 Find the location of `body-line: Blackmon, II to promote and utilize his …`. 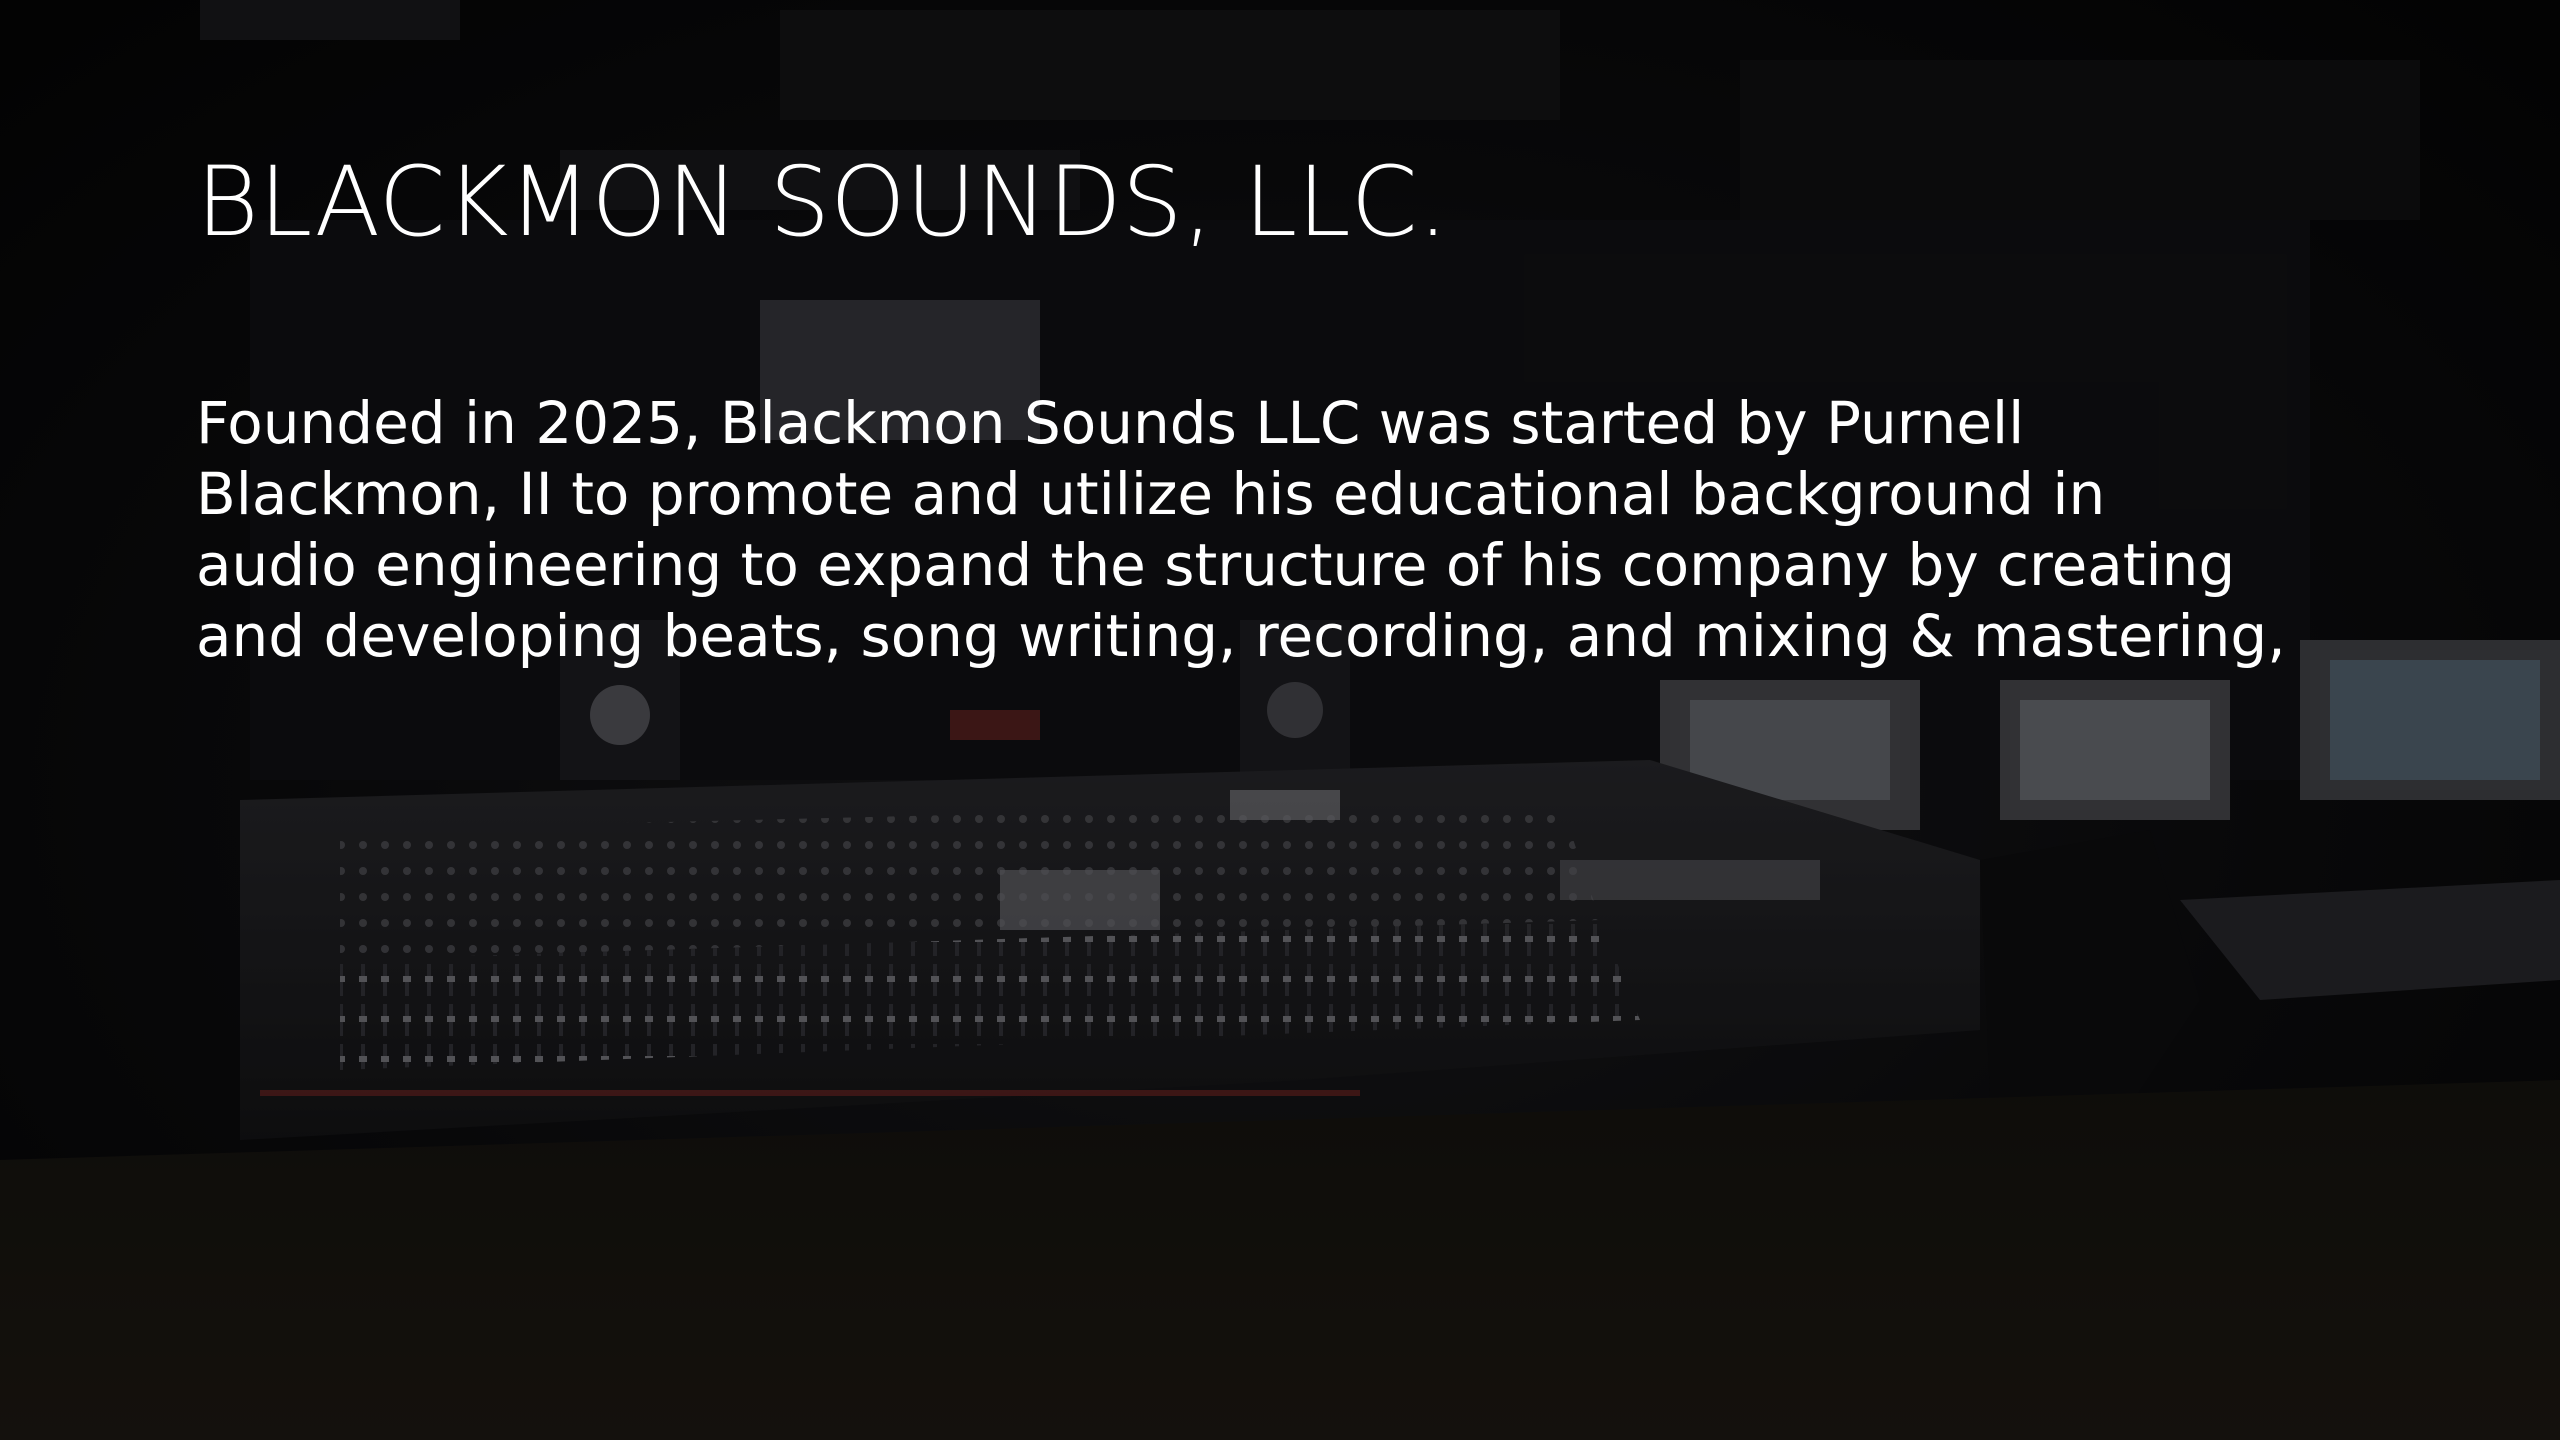

body-line: Blackmon, II to promote and utilize his … is located at coordinates (1151, 494).